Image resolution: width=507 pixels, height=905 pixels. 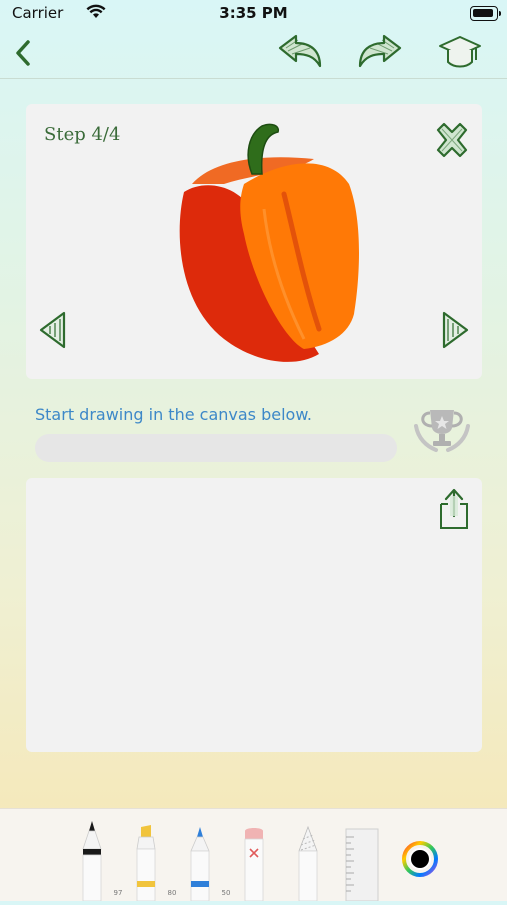 I want to click on instruction-text: Start drawing in the canvas below., so click(x=174, y=414).